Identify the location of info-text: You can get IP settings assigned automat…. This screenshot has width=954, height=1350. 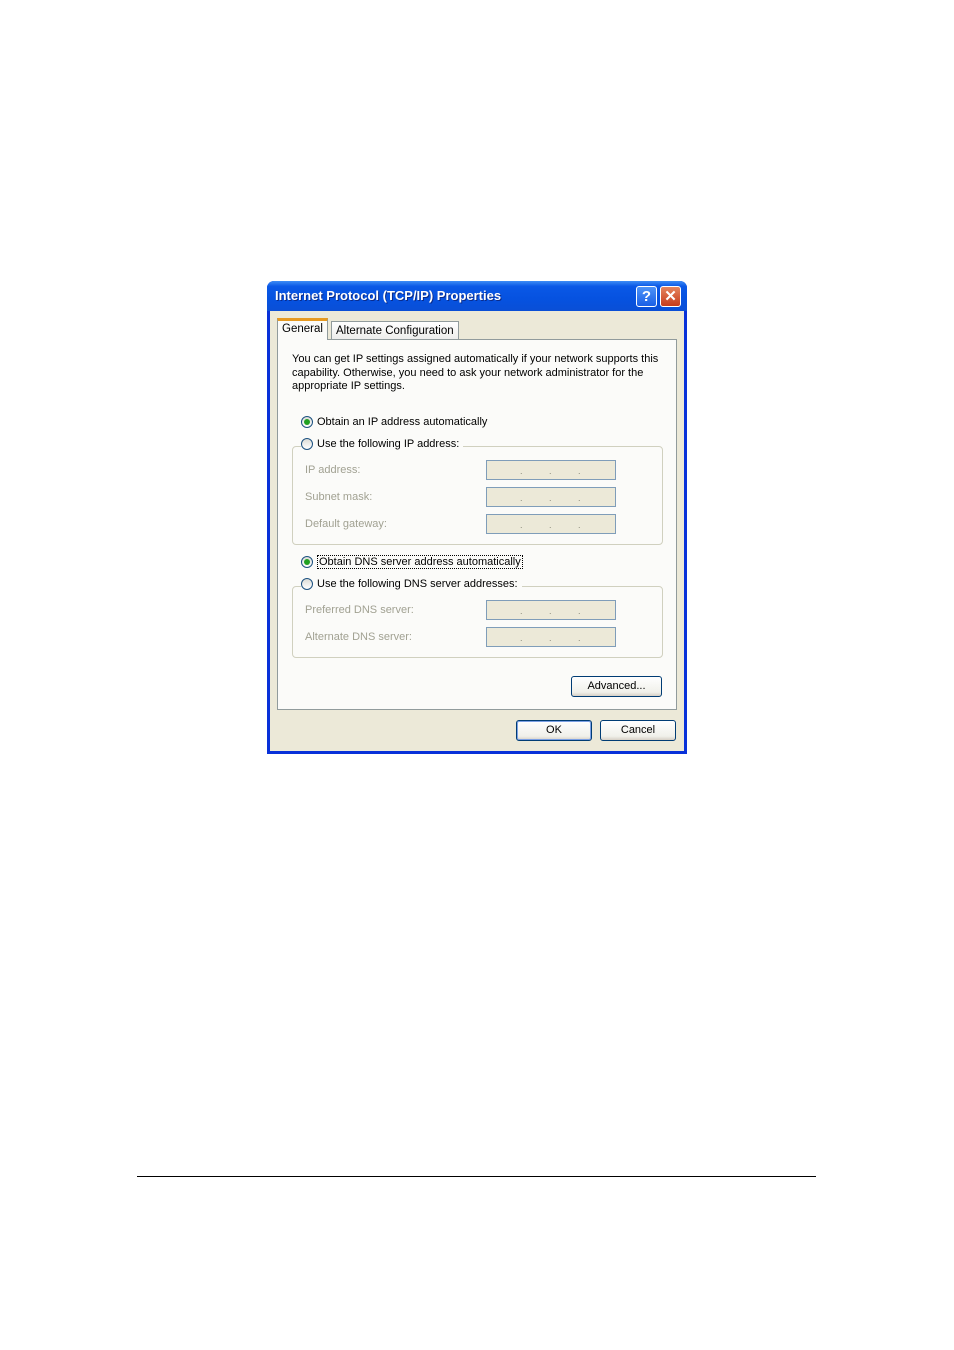
(475, 372).